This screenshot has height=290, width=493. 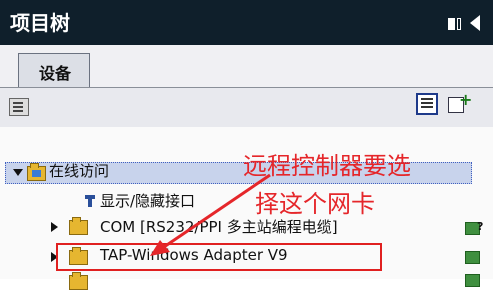 What do you see at coordinates (219, 257) in the screenshot?
I see `highlight-box` at bounding box center [219, 257].